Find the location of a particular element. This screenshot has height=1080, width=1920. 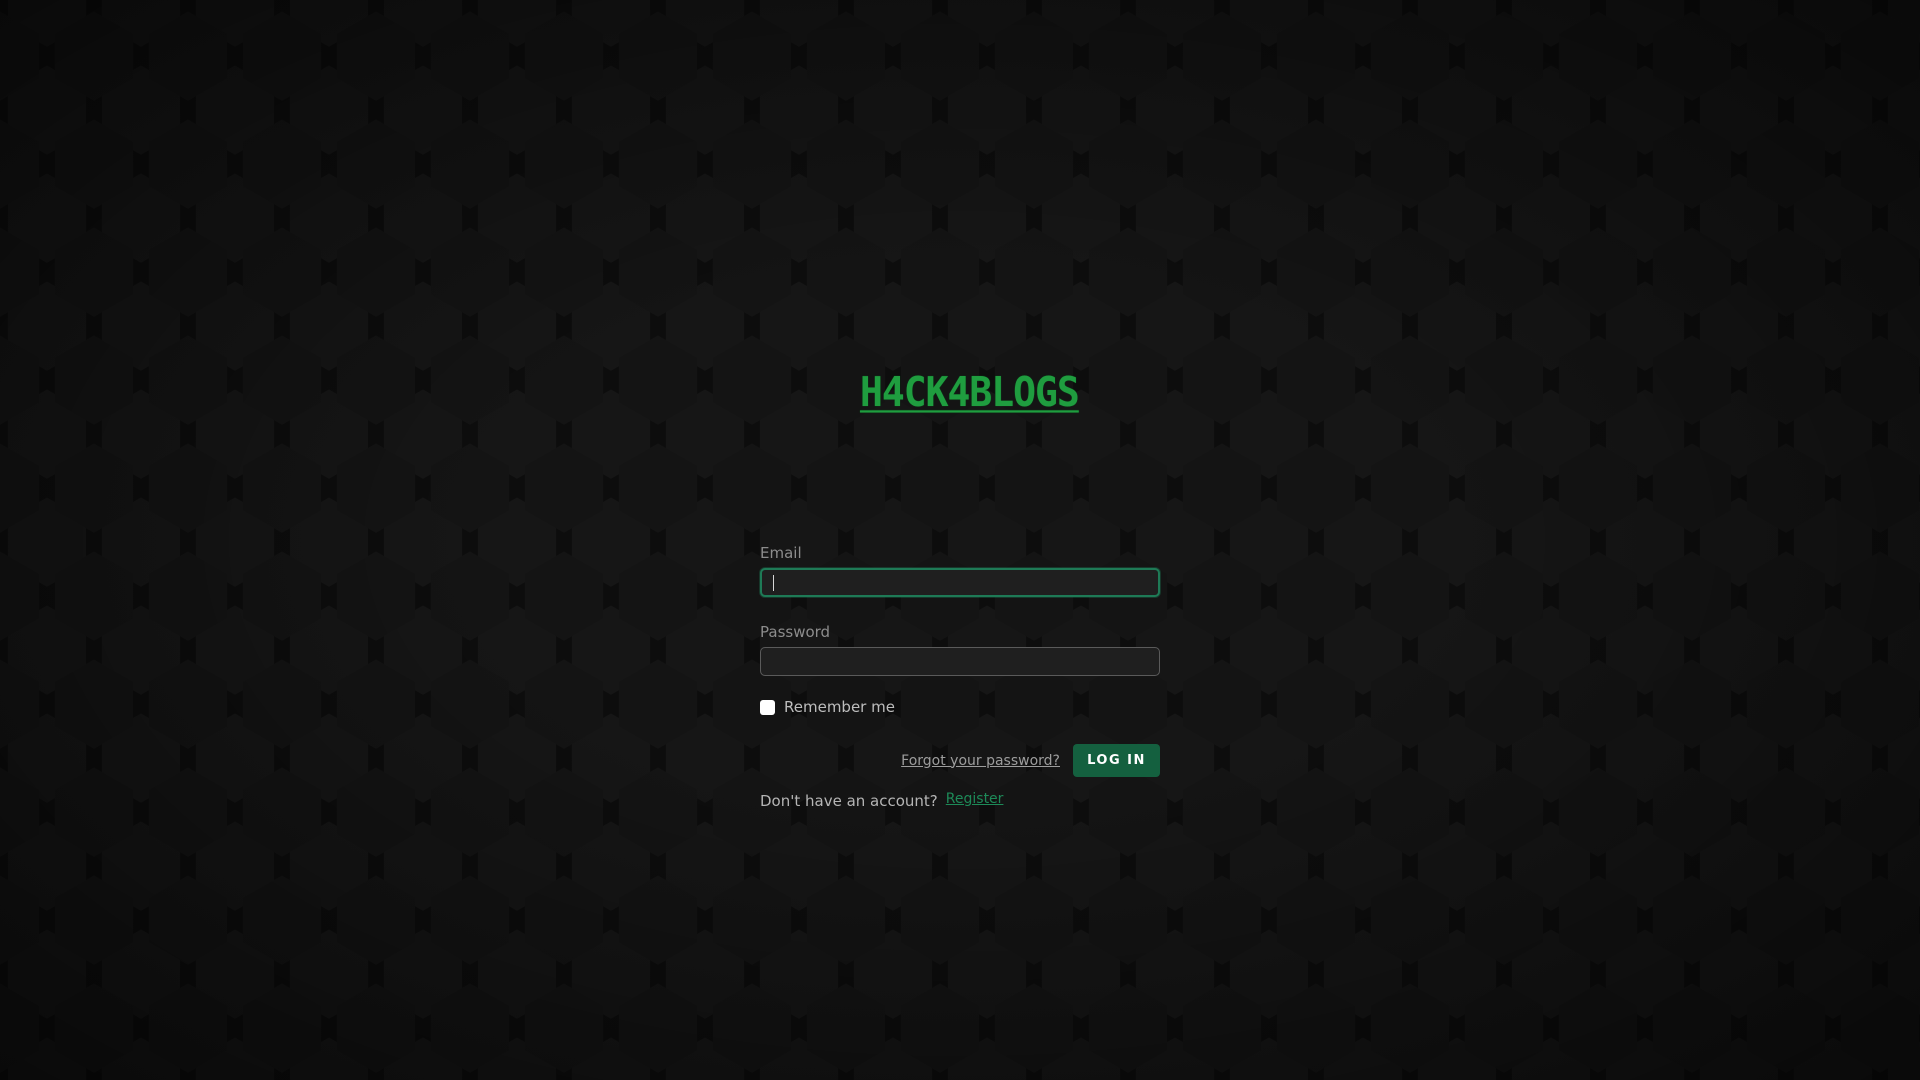

no-account-text: Don't have an account? is located at coordinates (849, 801).